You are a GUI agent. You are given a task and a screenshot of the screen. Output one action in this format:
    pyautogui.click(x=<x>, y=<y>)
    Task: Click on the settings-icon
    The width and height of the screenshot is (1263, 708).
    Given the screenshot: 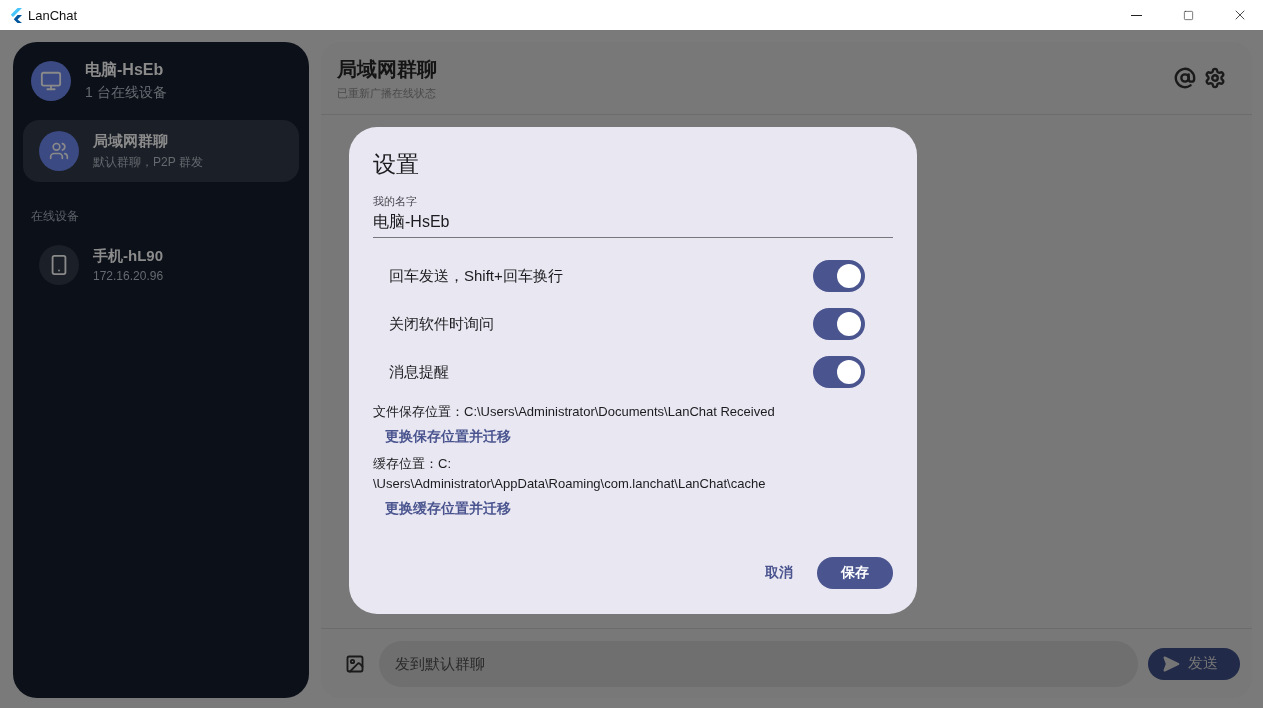 What is the action you would take?
    pyautogui.click(x=1215, y=78)
    